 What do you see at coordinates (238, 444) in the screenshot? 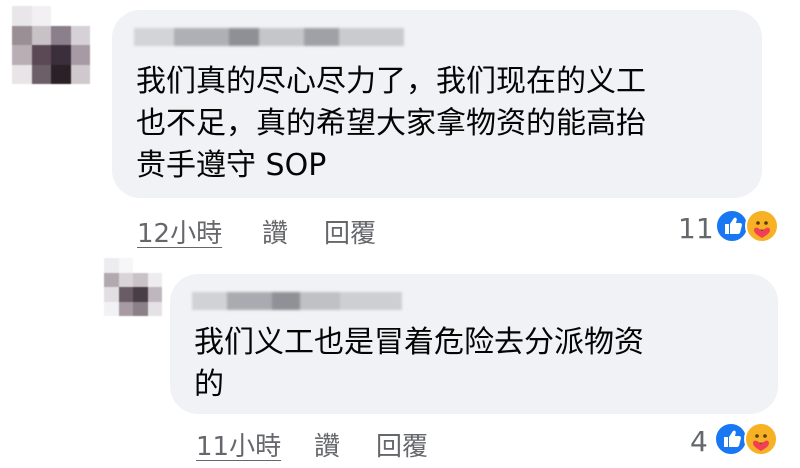
I see `timestamp-link: 11小時` at bounding box center [238, 444].